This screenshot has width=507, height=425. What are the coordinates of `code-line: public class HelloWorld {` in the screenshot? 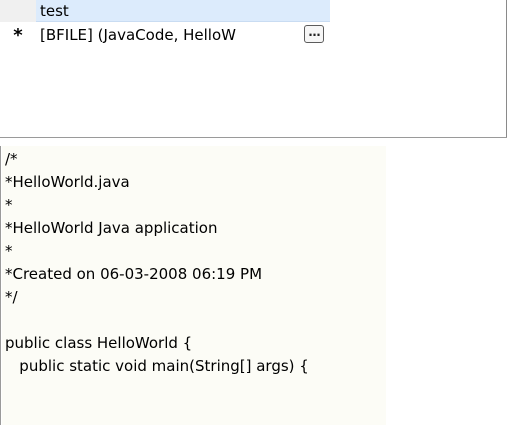 It's located at (99, 343).